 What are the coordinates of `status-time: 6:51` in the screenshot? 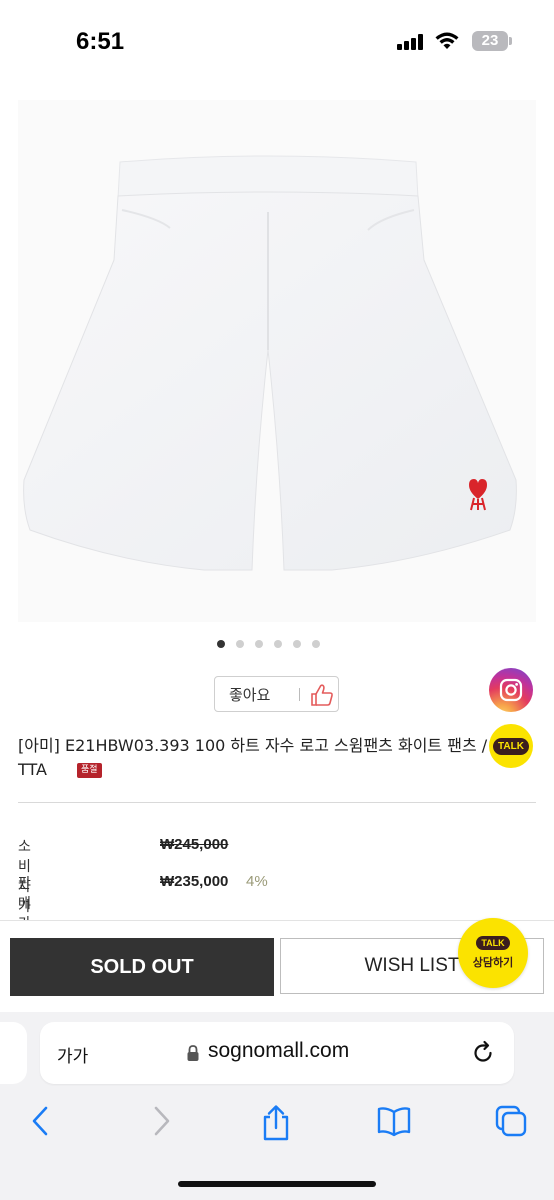 It's located at (100, 41).